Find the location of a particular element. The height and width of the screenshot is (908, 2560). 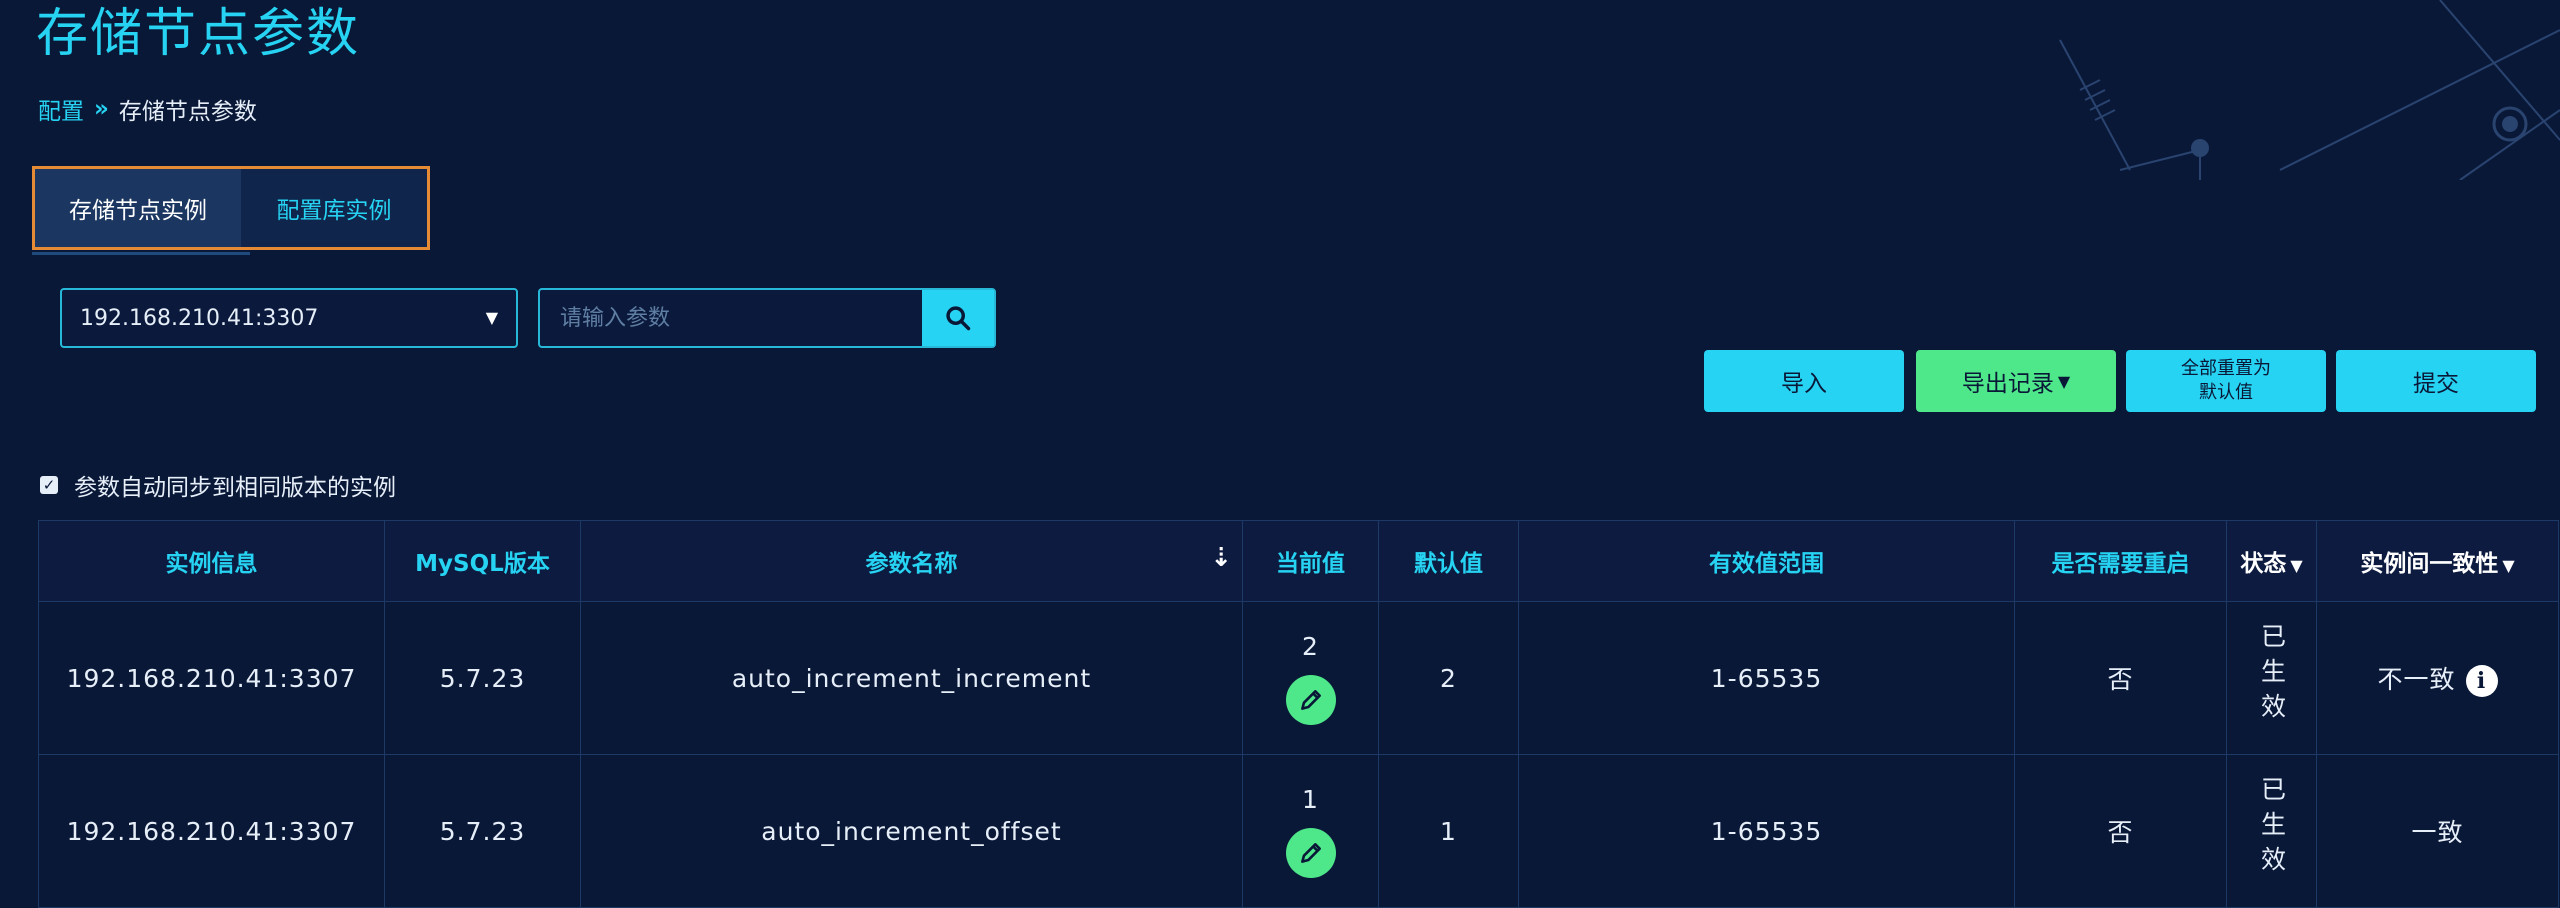

col-header-param-name: 参数名称 ⇣ is located at coordinates (911, 561).